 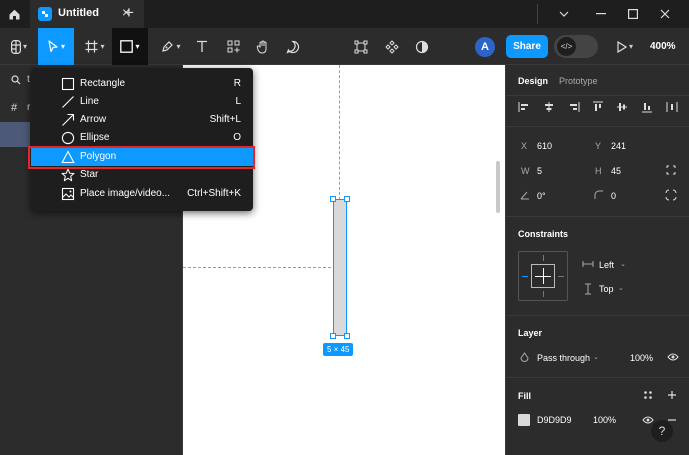 What do you see at coordinates (238, 101) in the screenshot?
I see `menu-item-shortcut: L` at bounding box center [238, 101].